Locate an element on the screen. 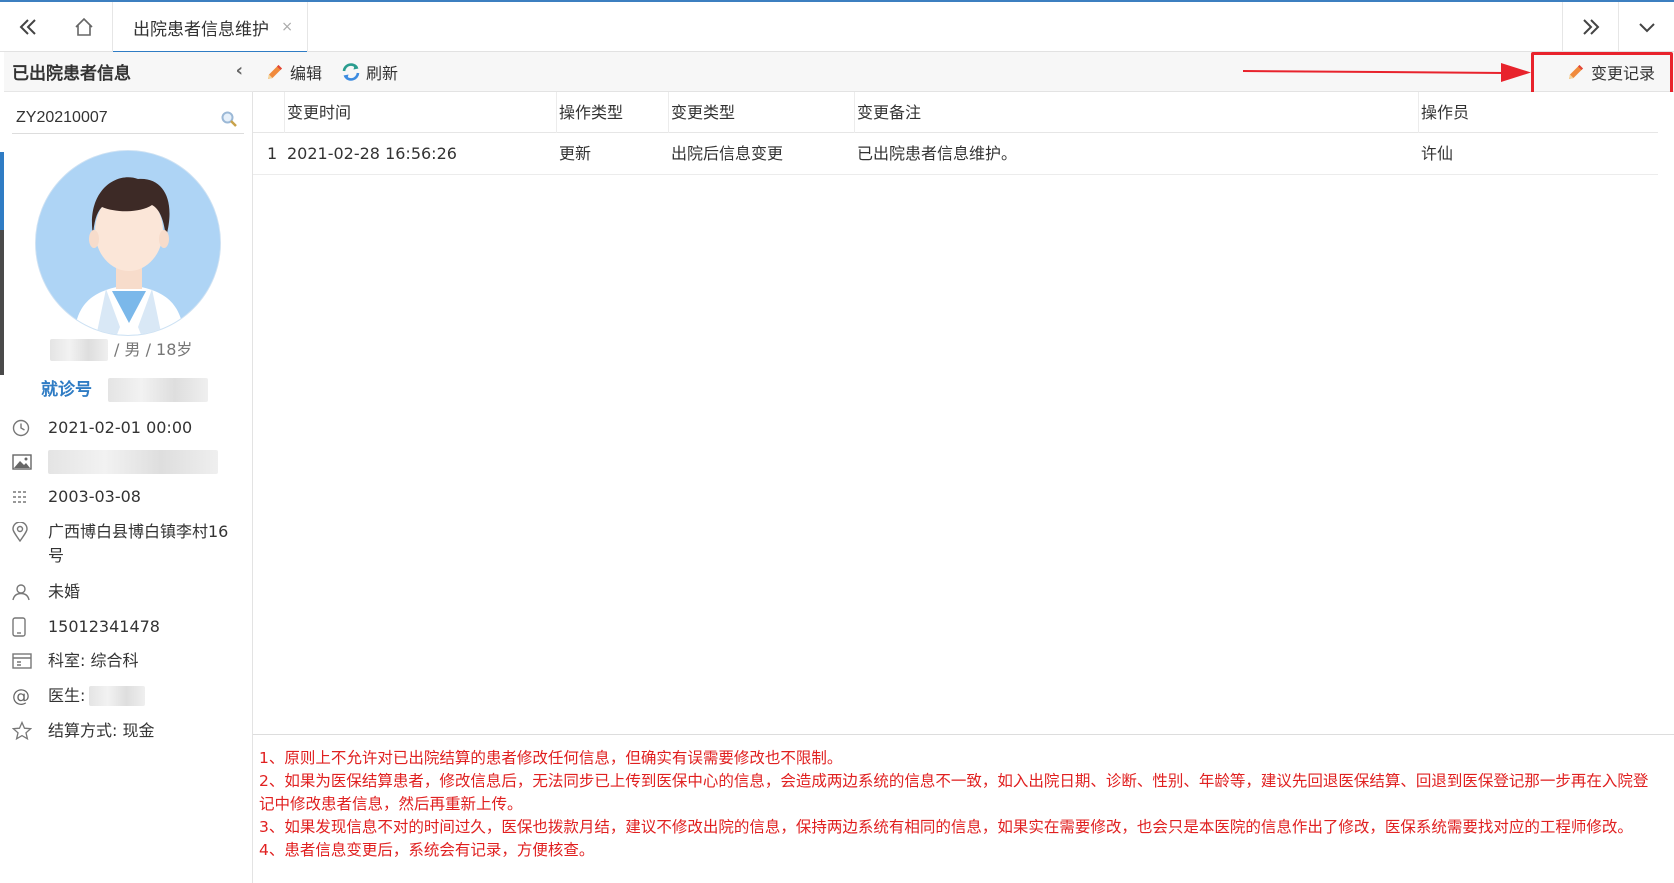 The image size is (1674, 883). admit-time-line: 2021-02-01 00:00 is located at coordinates (102, 428).